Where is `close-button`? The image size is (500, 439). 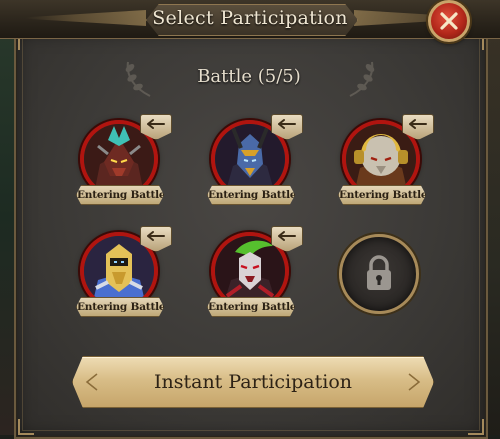
close-button is located at coordinates (449, 21).